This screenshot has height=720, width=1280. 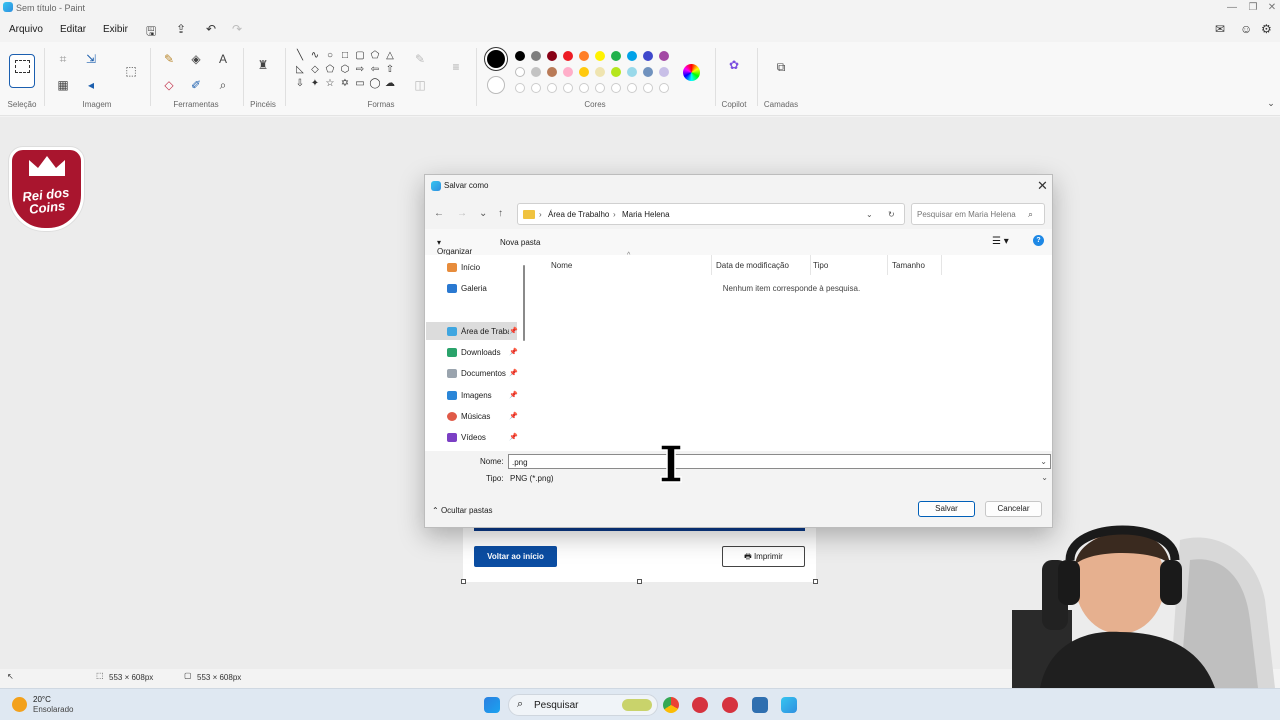 What do you see at coordinates (456, 67) in the screenshot?
I see `stroke-size-icon: ≡` at bounding box center [456, 67].